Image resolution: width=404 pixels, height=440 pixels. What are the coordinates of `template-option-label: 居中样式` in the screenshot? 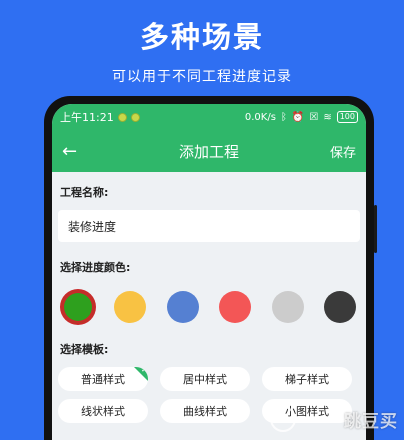 It's located at (205, 379).